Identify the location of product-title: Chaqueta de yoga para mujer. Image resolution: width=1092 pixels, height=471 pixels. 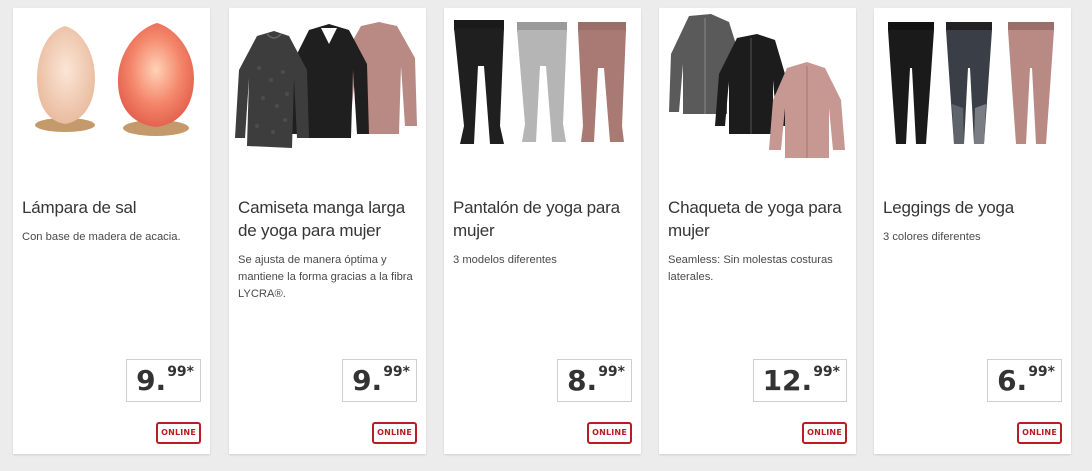
(758, 219).